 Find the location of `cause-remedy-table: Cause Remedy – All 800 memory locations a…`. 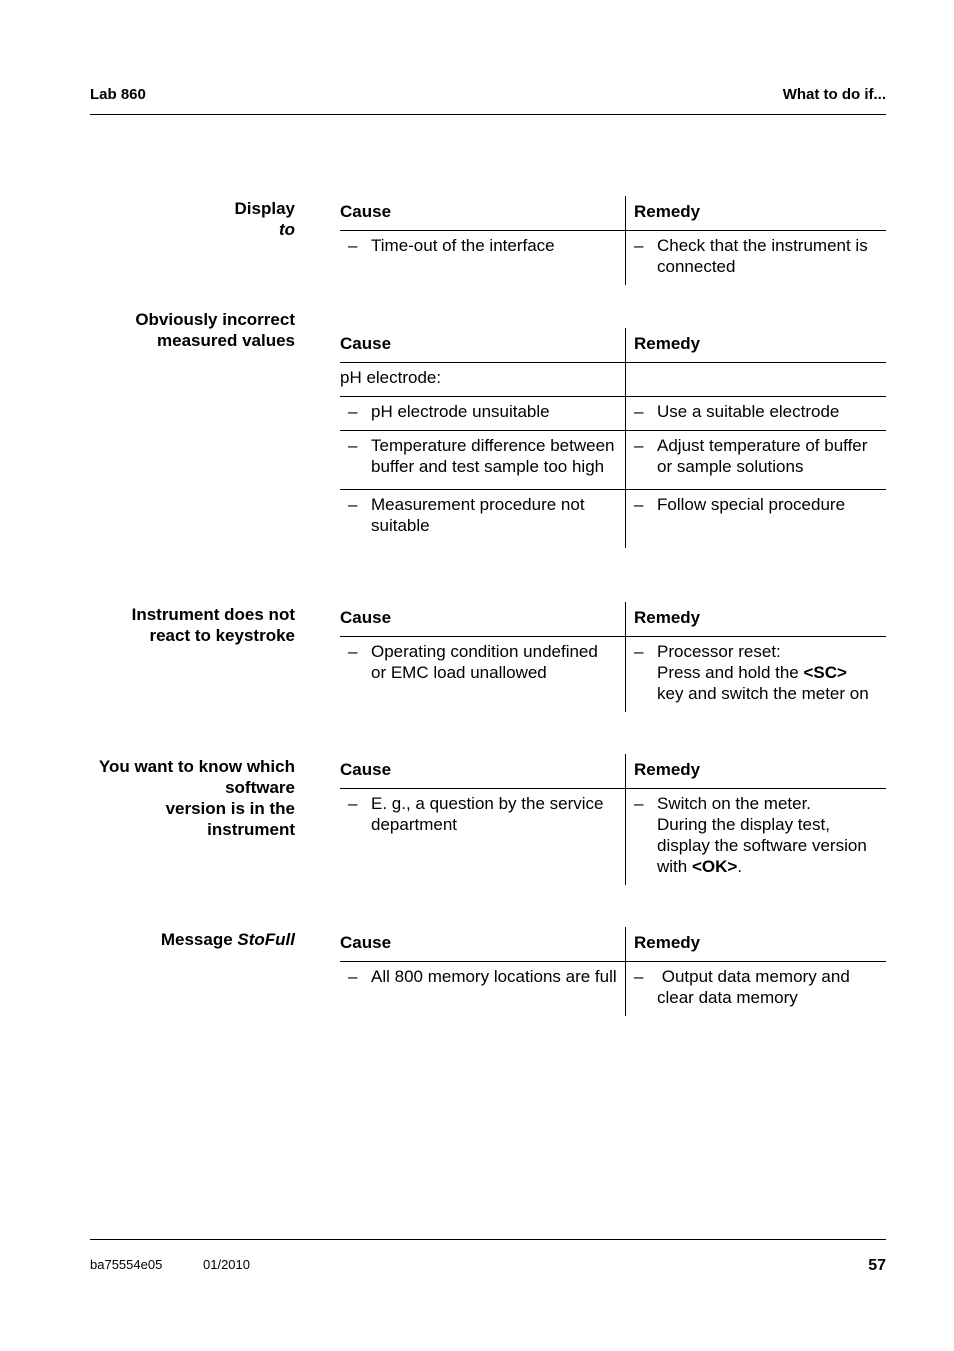

cause-remedy-table: Cause Remedy – All 800 memory locations a… is located at coordinates (613, 971).